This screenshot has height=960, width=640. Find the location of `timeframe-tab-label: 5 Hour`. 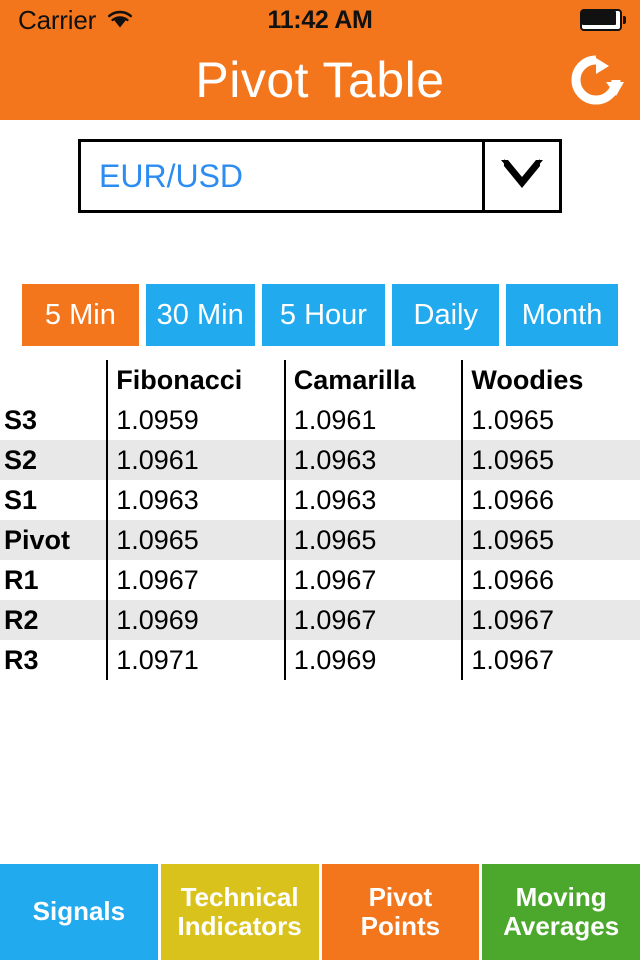

timeframe-tab-label: 5 Hour is located at coordinates (323, 314).